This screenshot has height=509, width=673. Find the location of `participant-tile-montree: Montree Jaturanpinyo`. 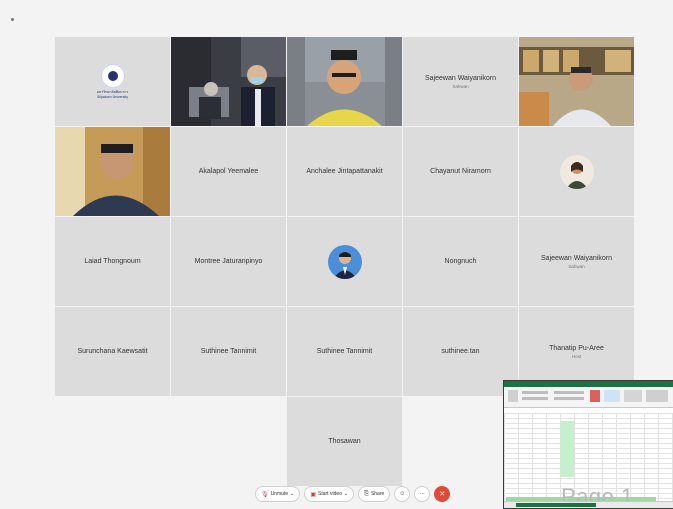

participant-tile-montree: Montree Jaturanpinyo is located at coordinates (228, 261).